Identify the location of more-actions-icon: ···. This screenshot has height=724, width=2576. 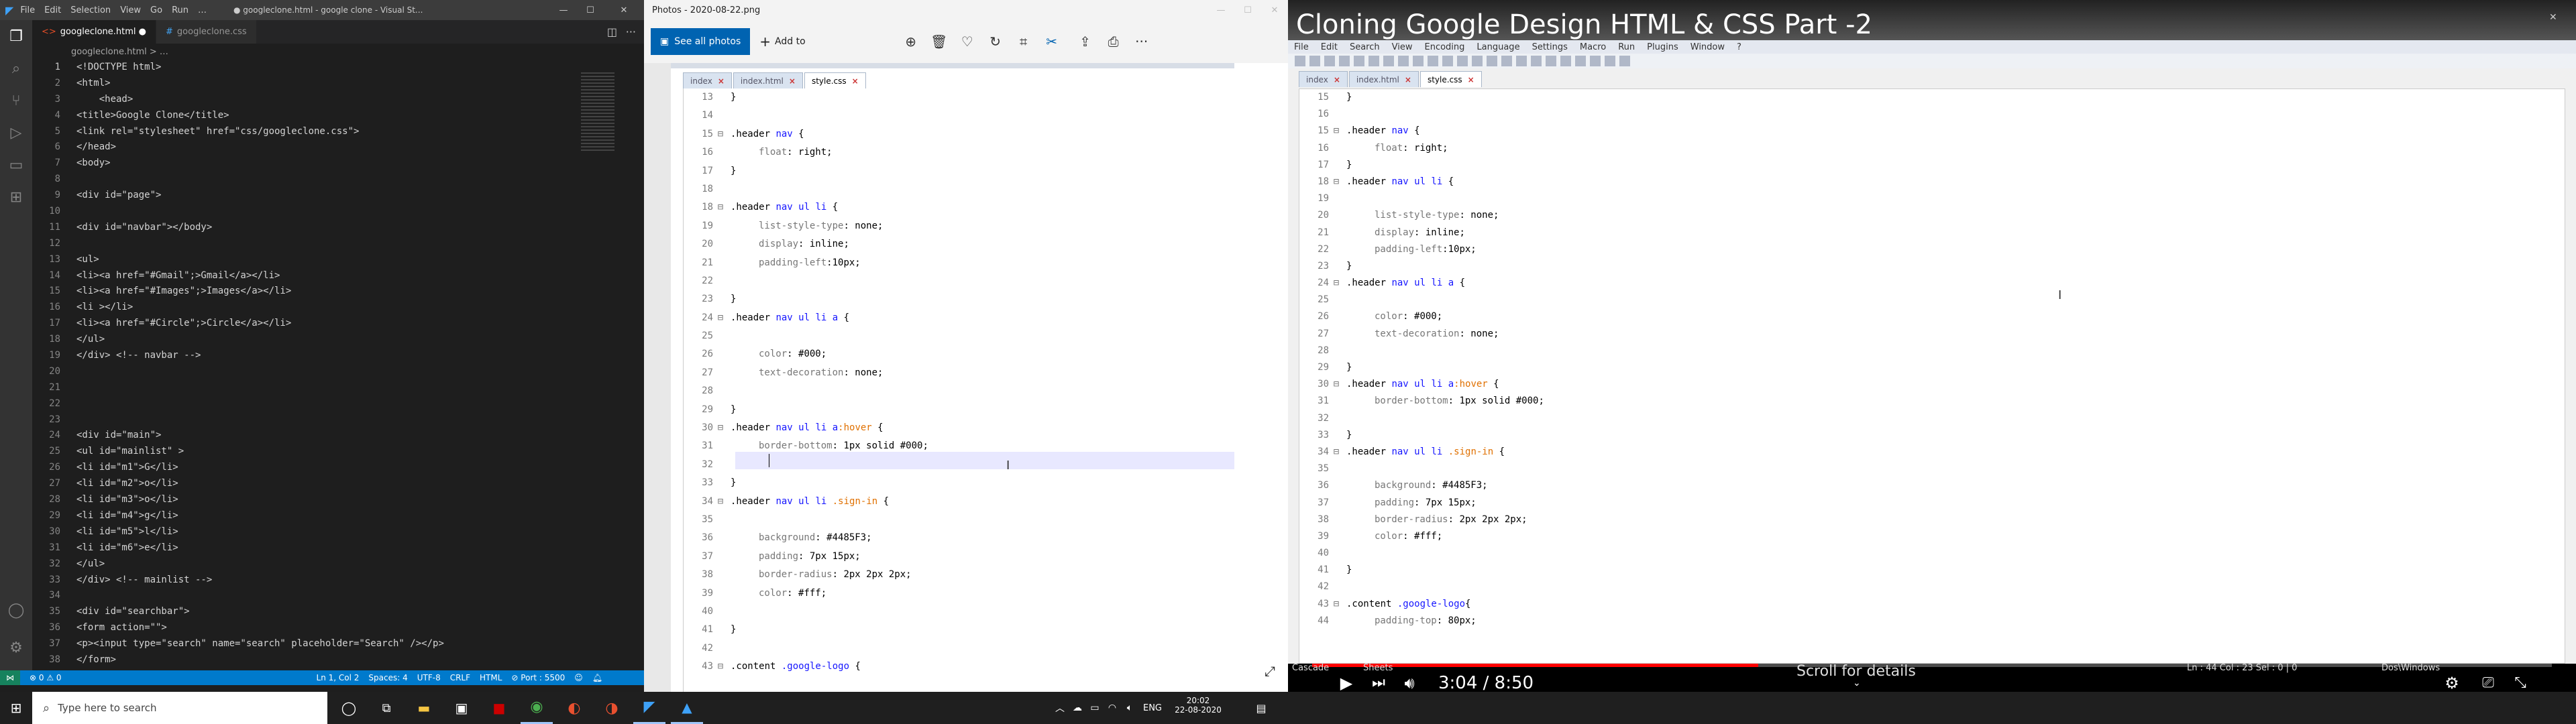
(631, 32).